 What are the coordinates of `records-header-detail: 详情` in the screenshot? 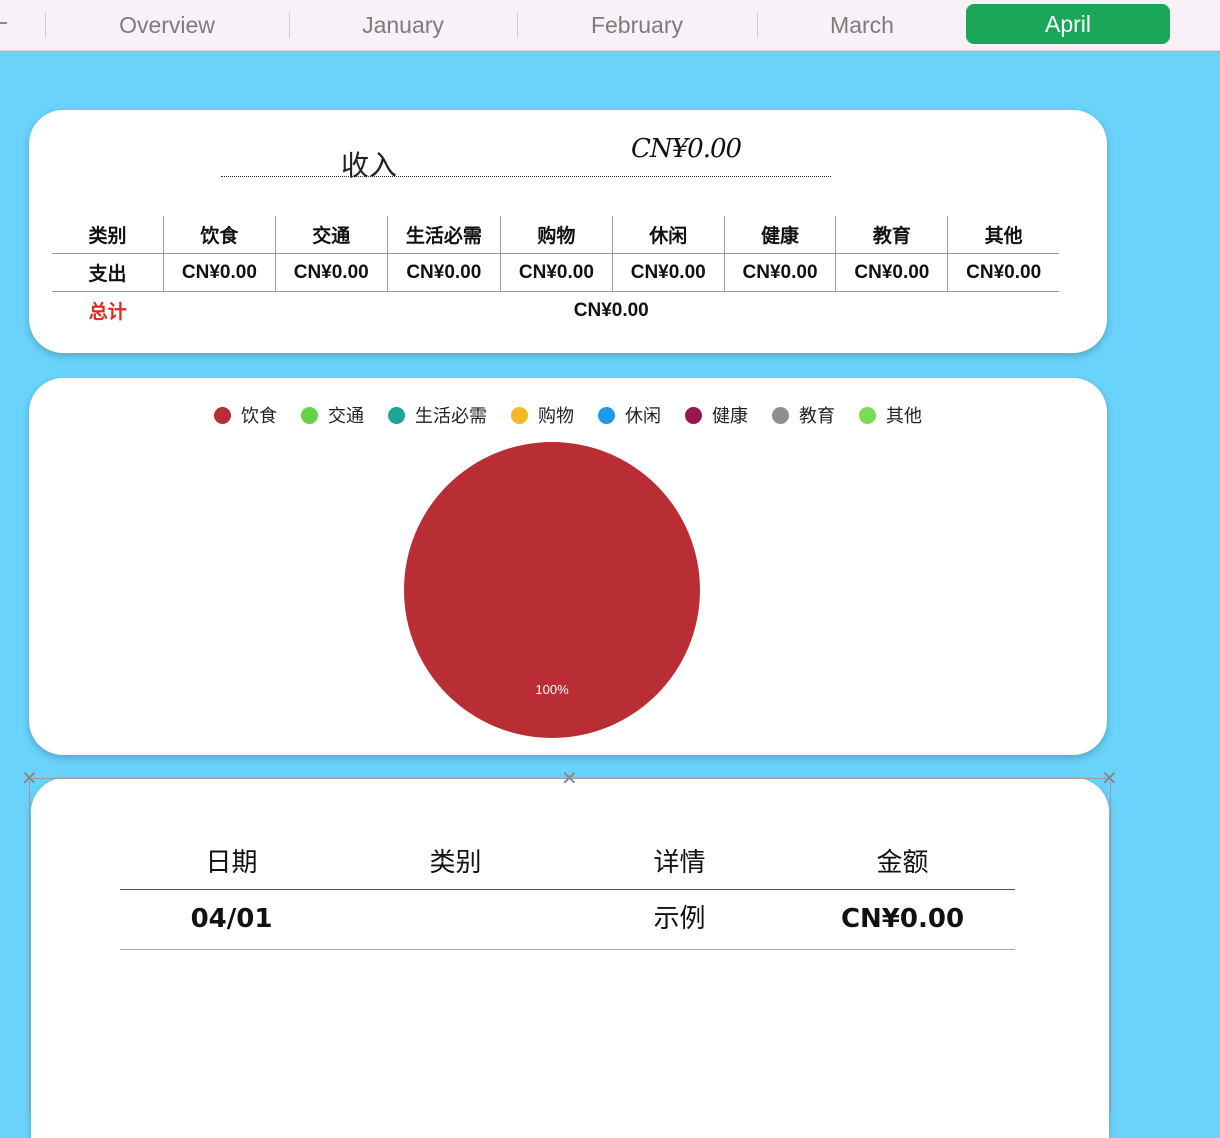 It's located at (679, 863).